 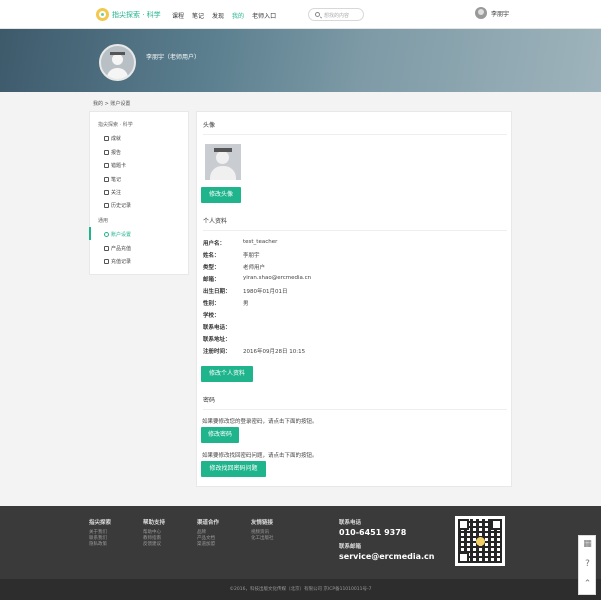 I want to click on qr-code, so click(x=480, y=541).